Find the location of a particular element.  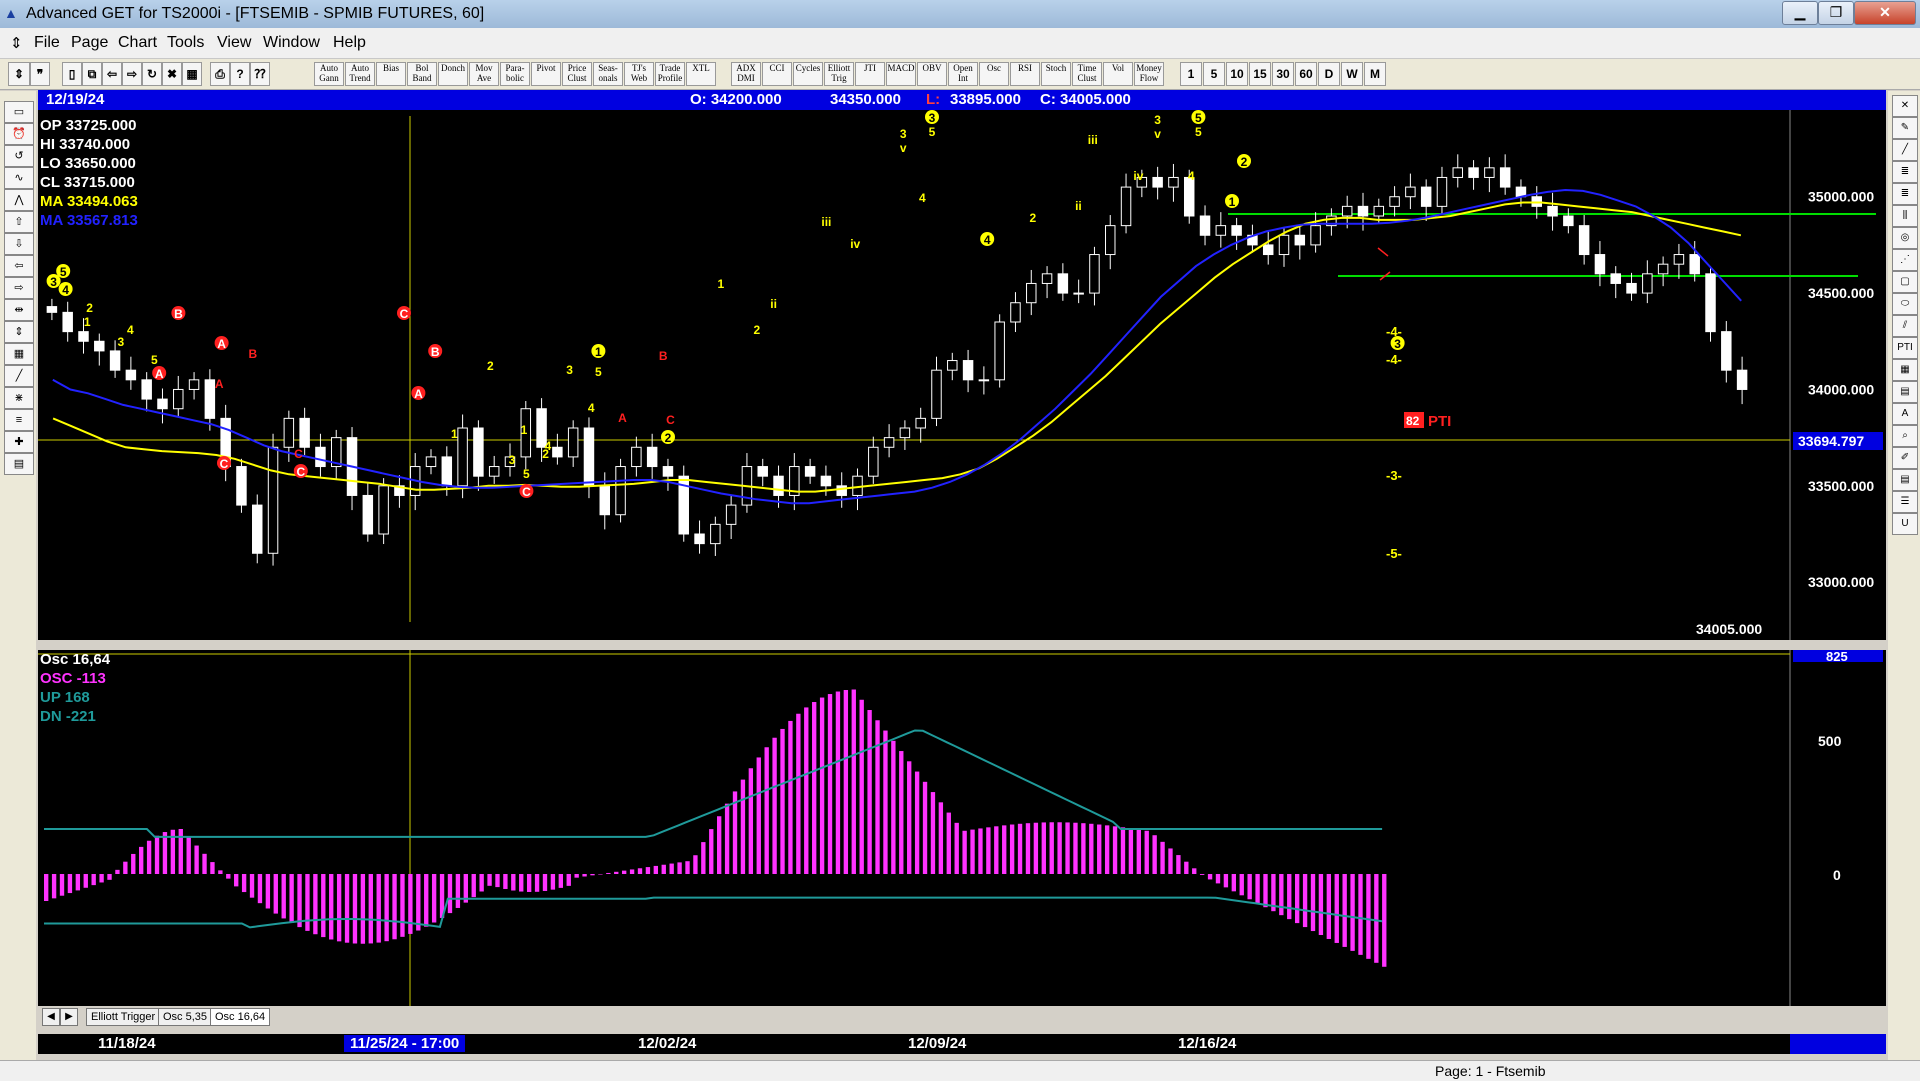

maximize-button: ❐ is located at coordinates (1836, 13).